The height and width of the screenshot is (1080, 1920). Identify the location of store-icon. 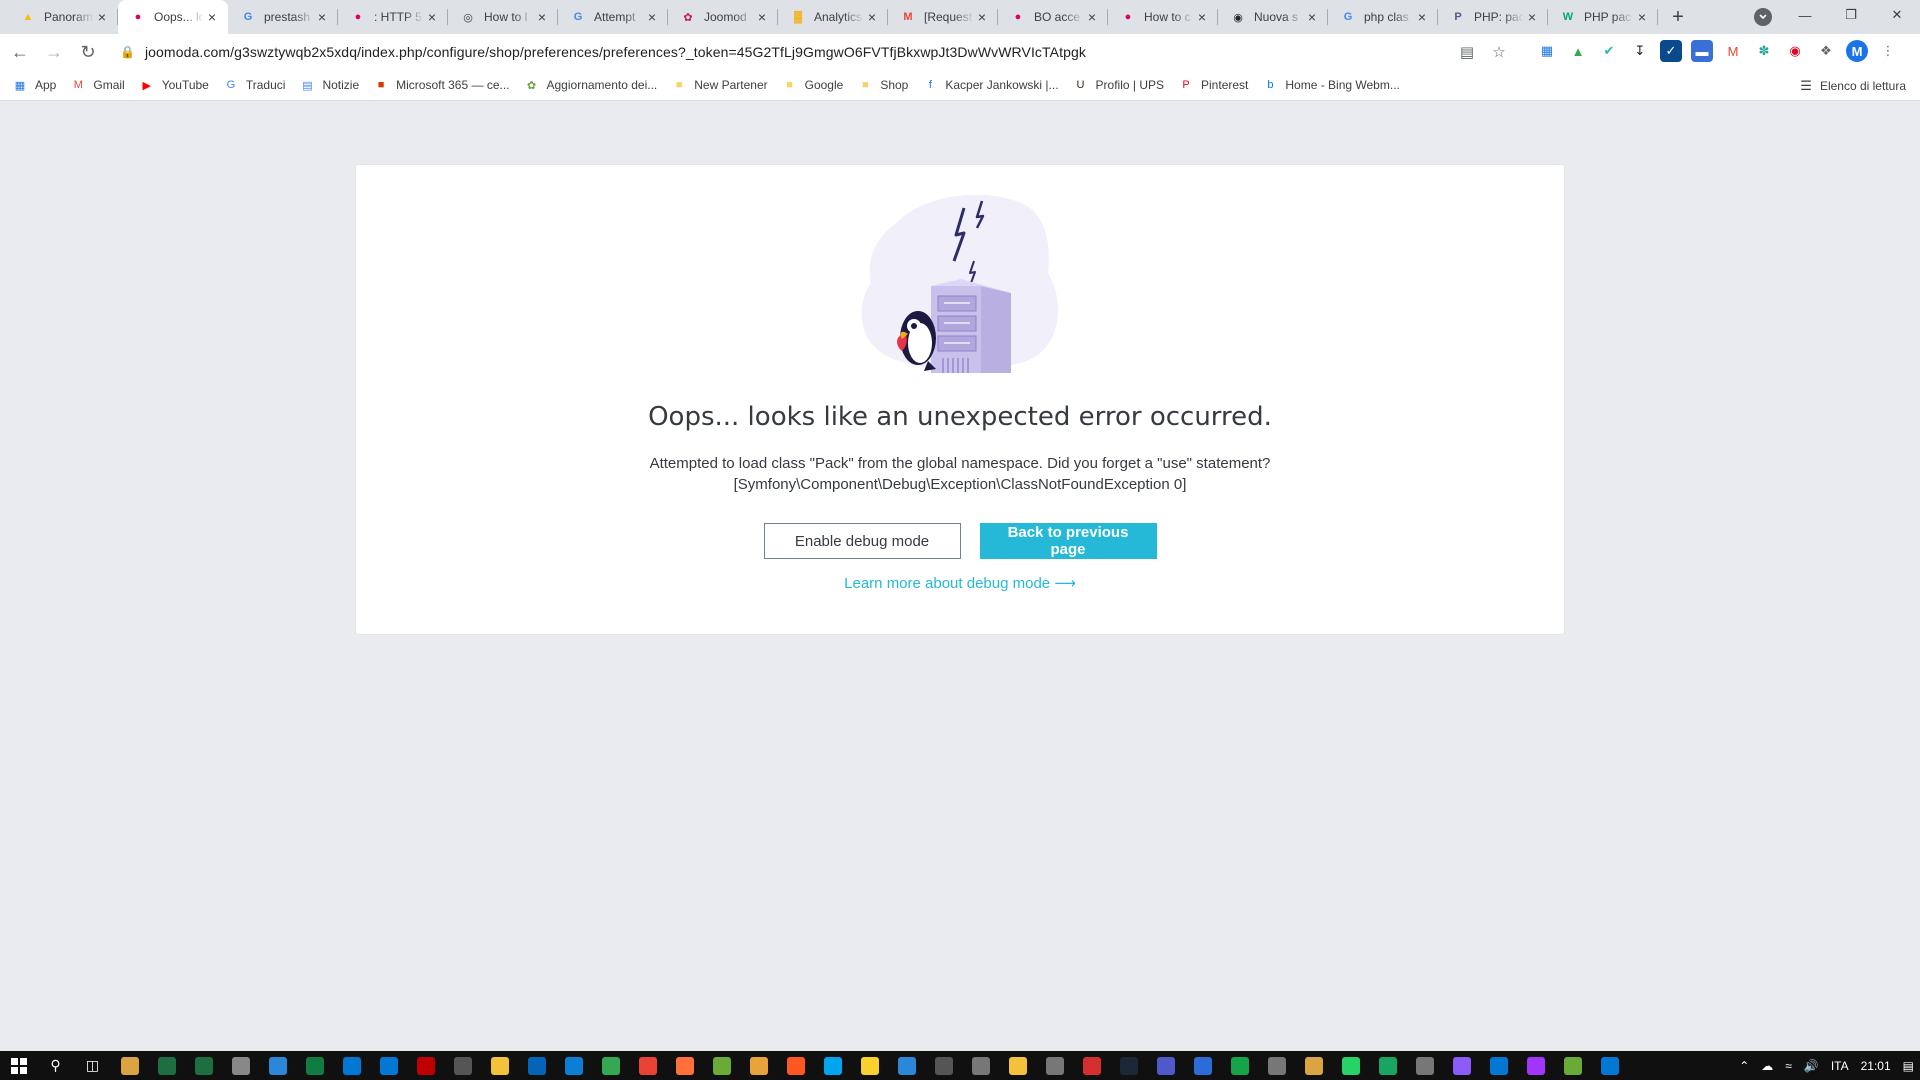
(462, 1065).